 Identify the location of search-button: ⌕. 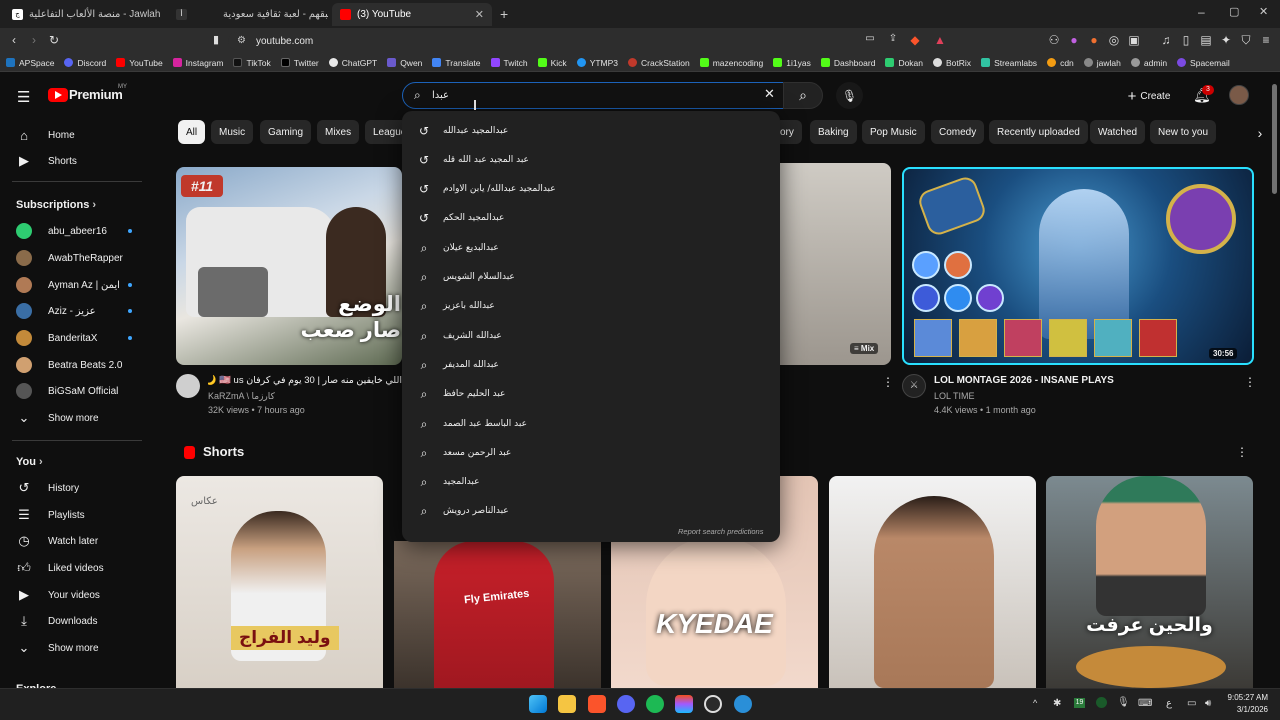
(803, 95).